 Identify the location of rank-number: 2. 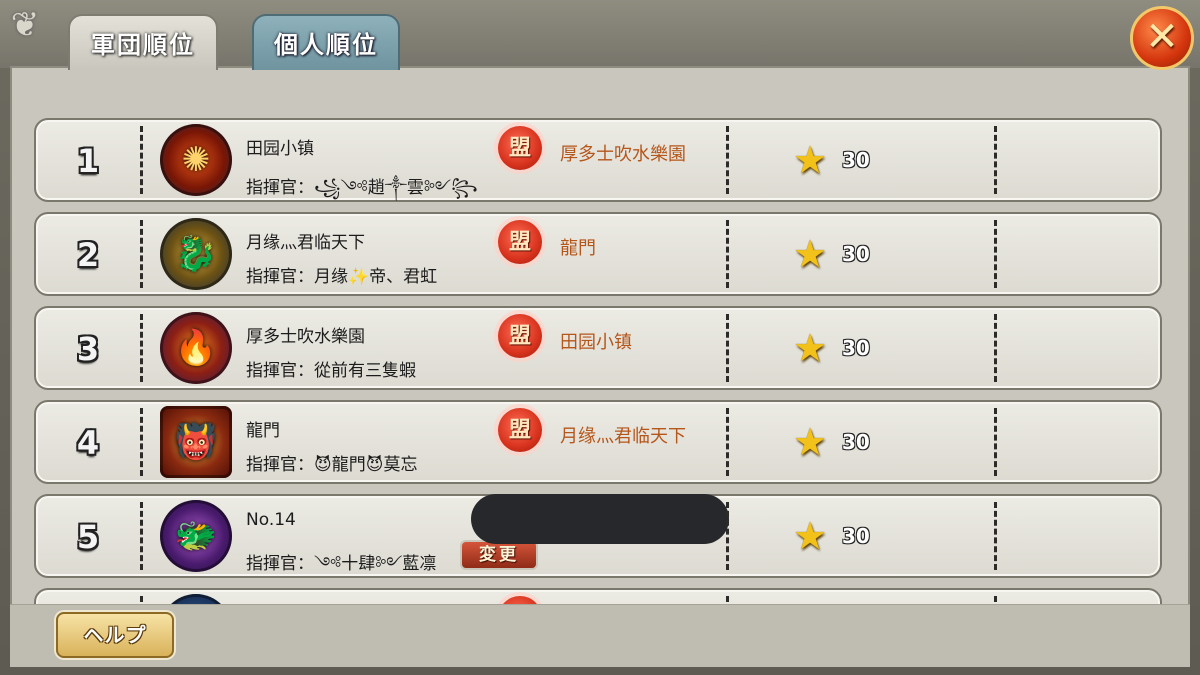
(88, 255).